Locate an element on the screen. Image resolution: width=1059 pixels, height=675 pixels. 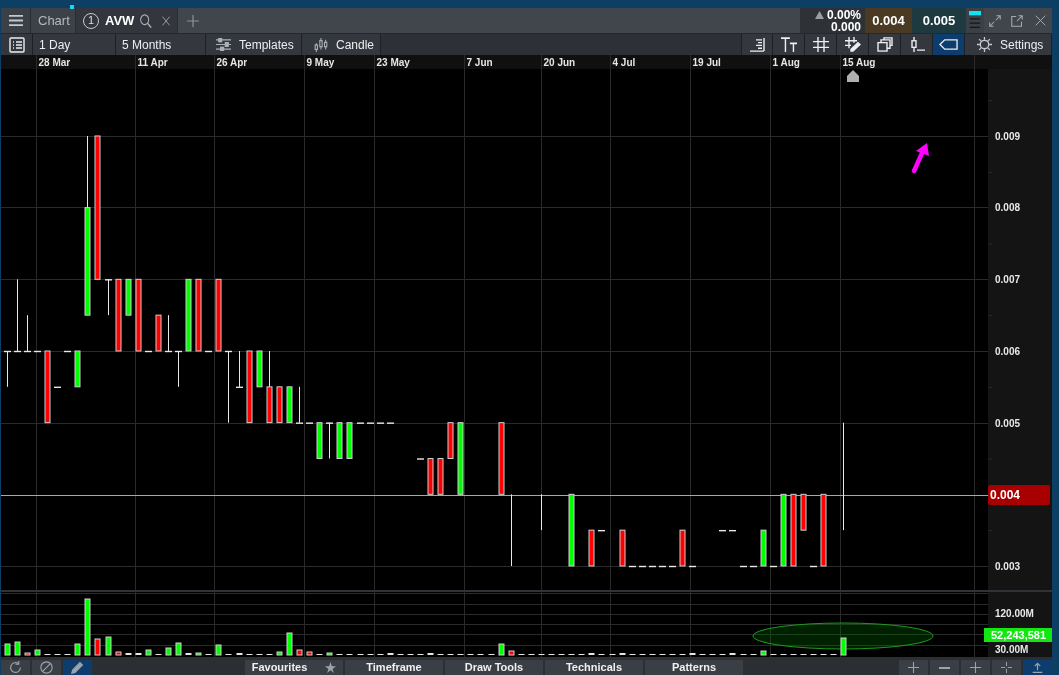
menu-icon is located at coordinates (15, 20).